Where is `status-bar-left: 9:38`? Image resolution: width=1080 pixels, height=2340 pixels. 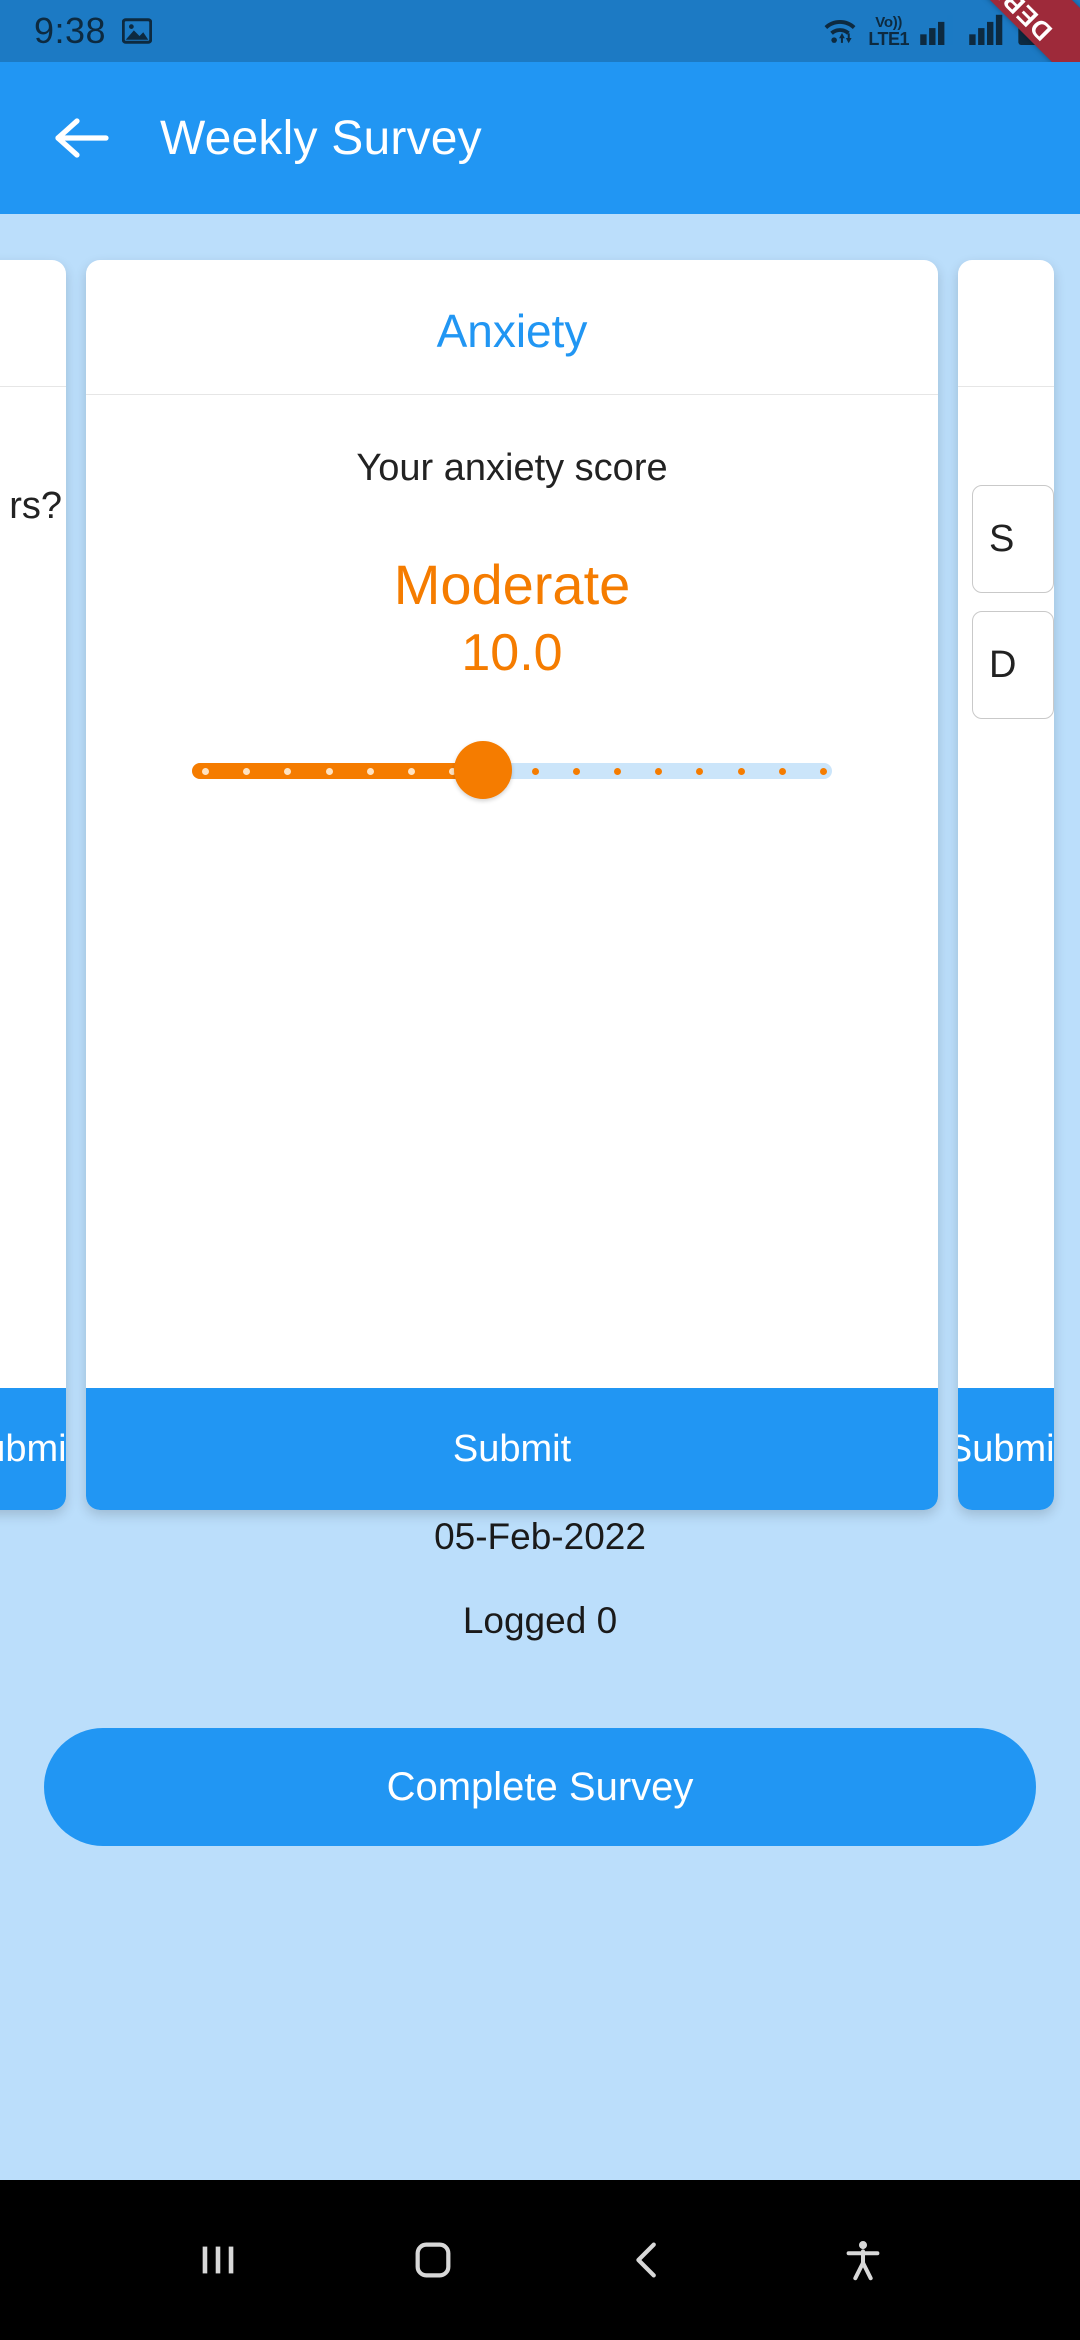
status-bar-left: 9:38 is located at coordinates (93, 31).